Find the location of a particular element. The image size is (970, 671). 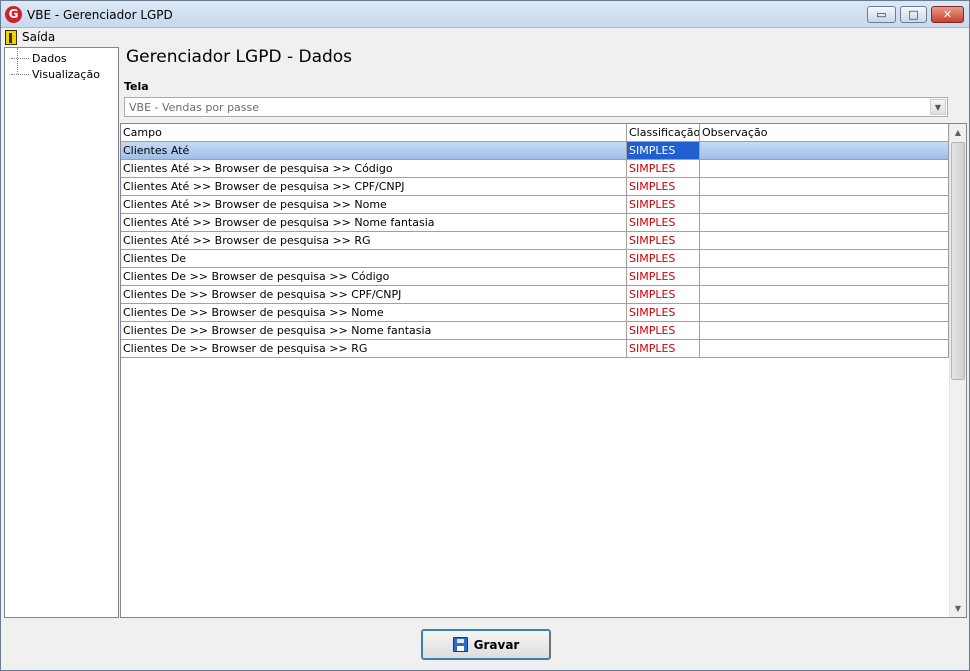

scroll-thumb is located at coordinates (958, 261).